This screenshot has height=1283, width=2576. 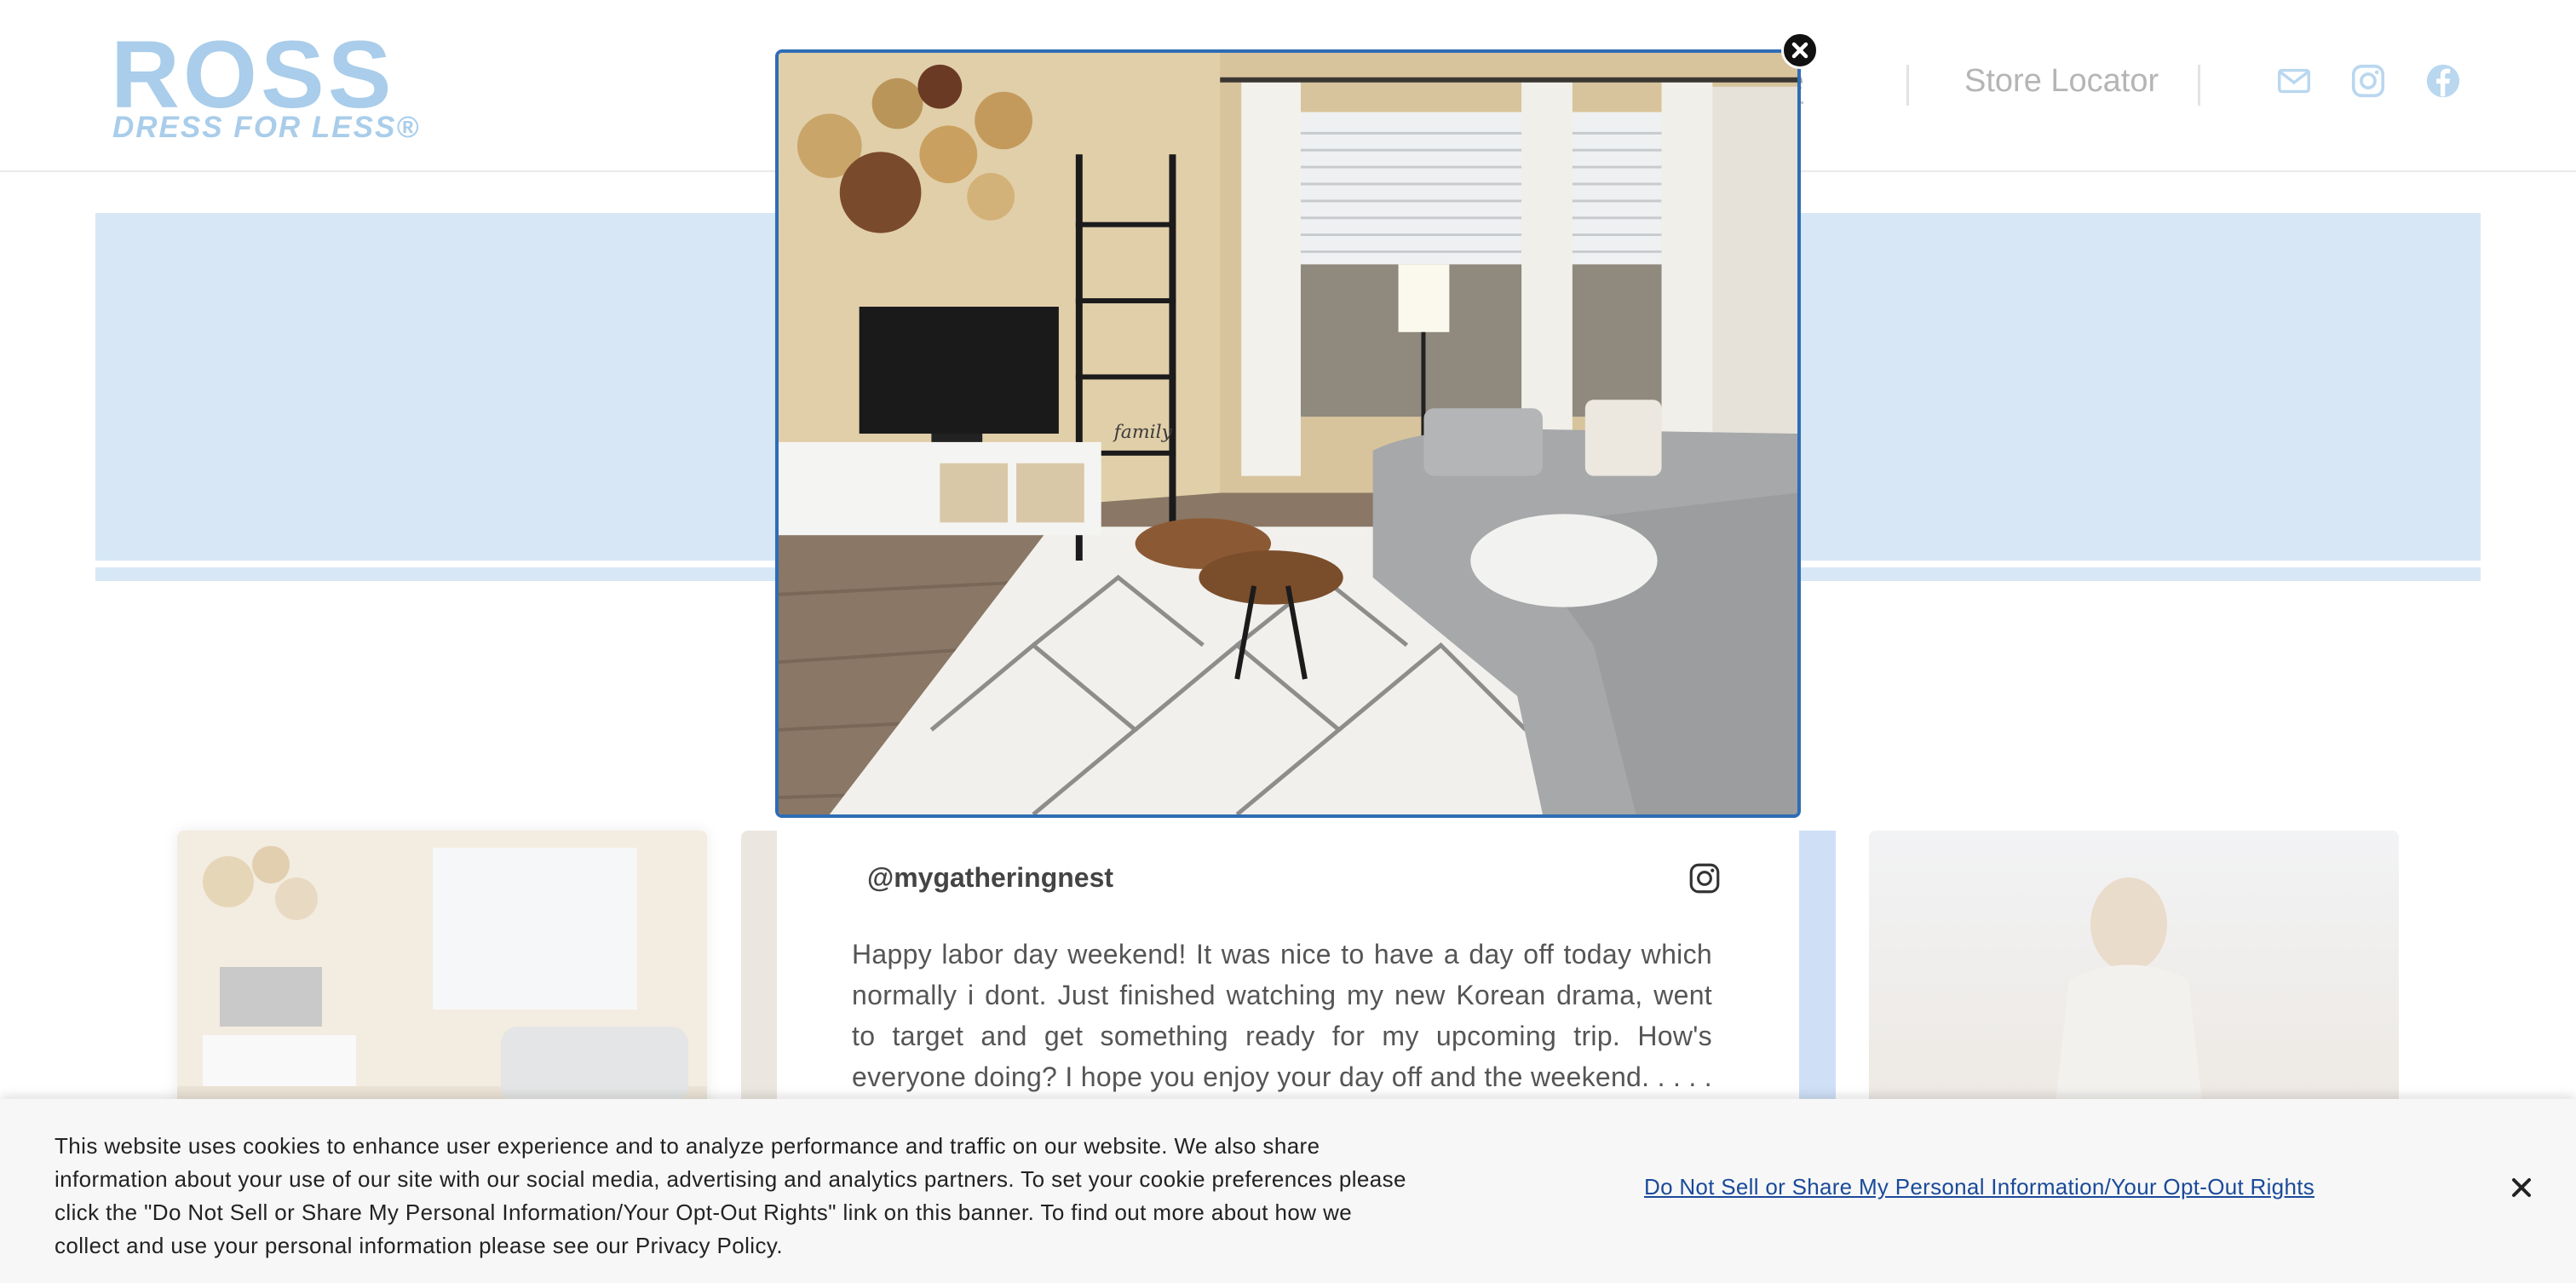 I want to click on photo-family-sign: family, so click(x=1143, y=432).